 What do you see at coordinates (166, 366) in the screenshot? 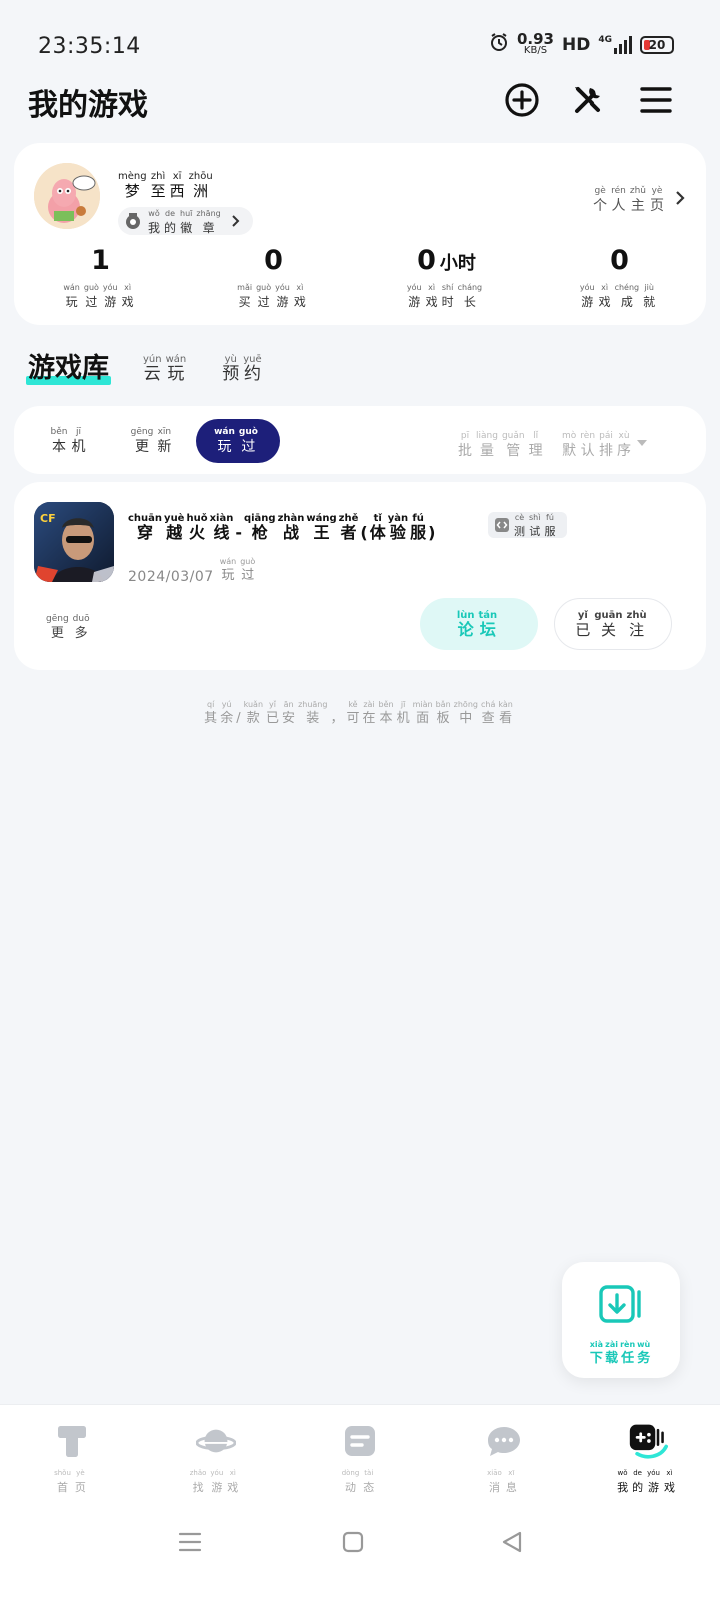
I see `tab-cloud-play: yún 云 wán 玩` at bounding box center [166, 366].